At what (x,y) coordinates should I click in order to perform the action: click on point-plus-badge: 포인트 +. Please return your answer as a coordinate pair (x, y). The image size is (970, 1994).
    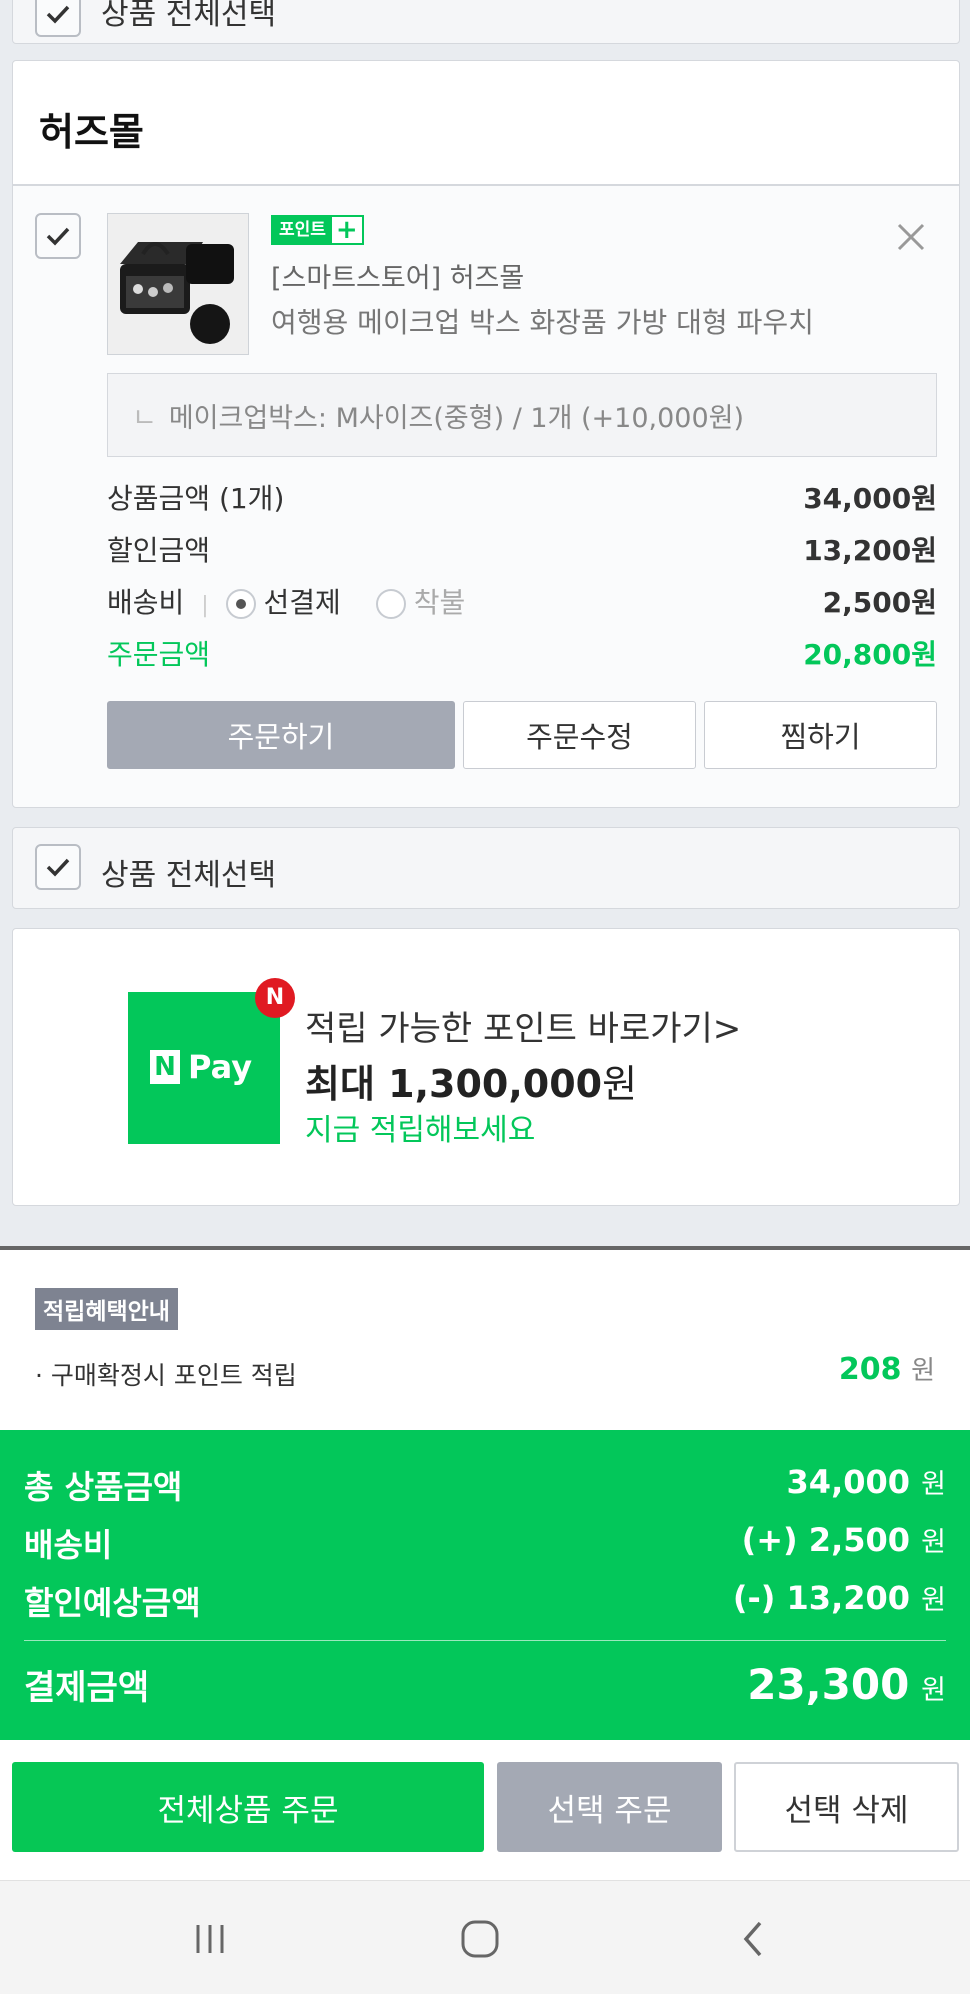
    Looking at the image, I should click on (317, 230).